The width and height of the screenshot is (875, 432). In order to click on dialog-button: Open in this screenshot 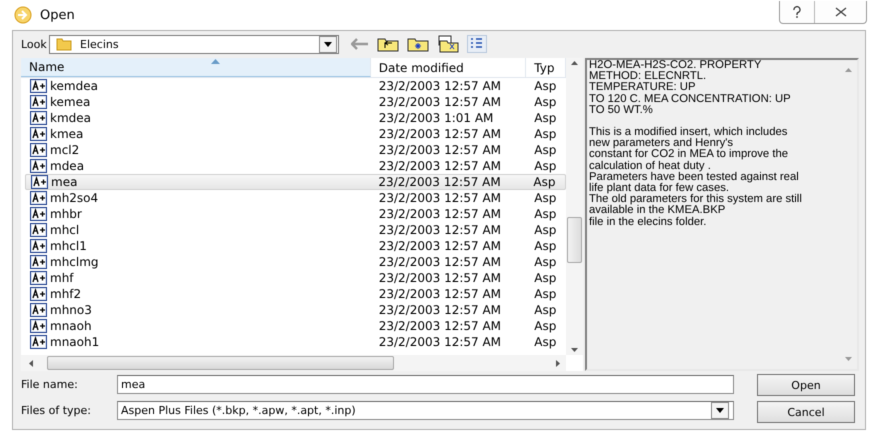, I will do `click(806, 385)`.